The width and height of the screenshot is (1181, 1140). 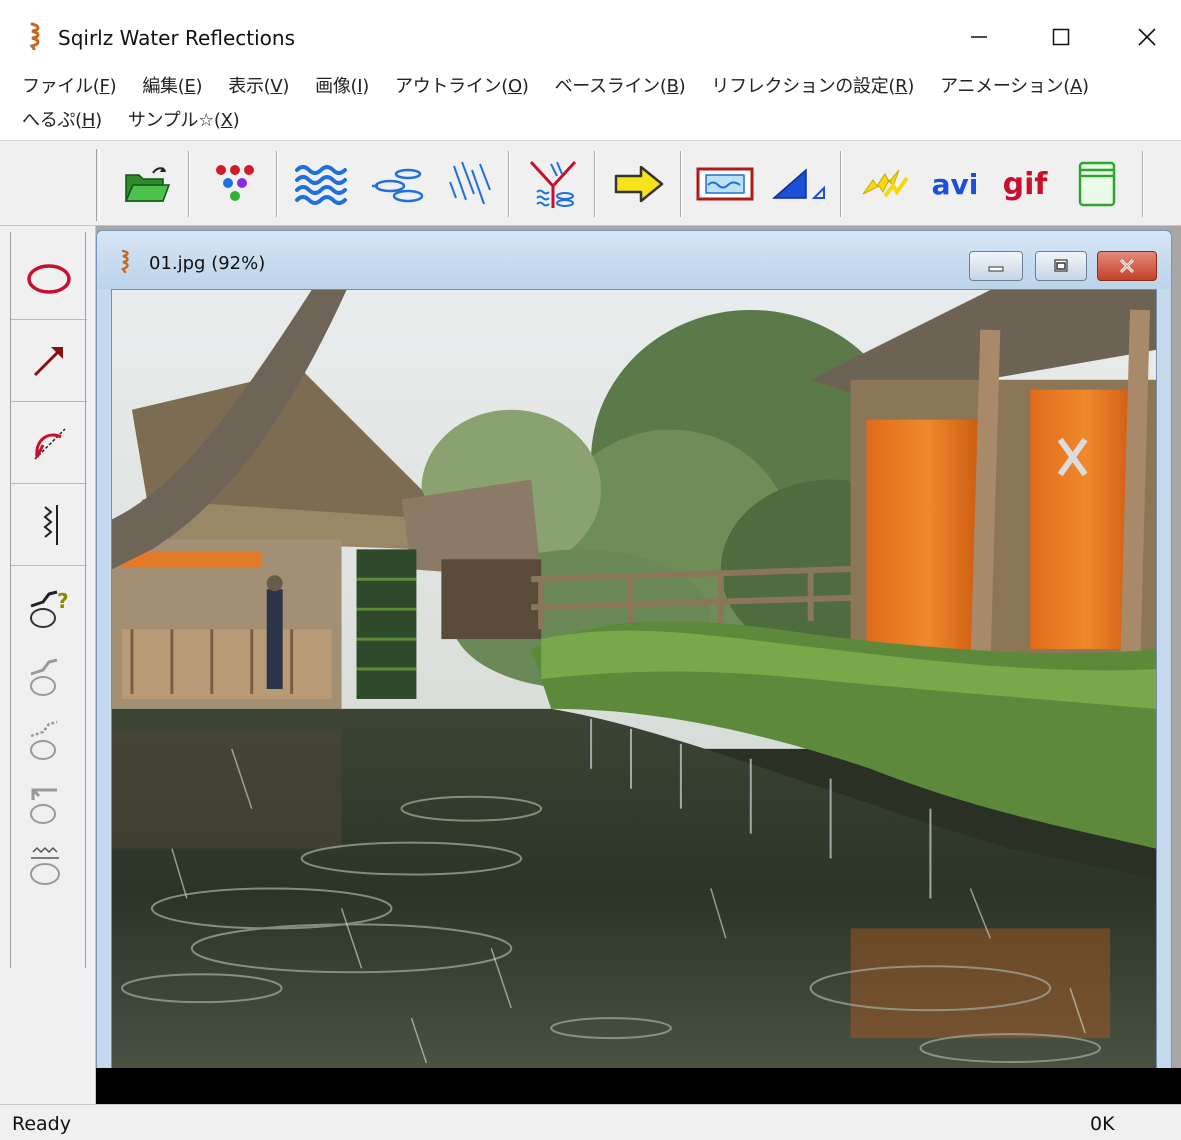 I want to click on color-dots-icon, so click(x=235, y=183).